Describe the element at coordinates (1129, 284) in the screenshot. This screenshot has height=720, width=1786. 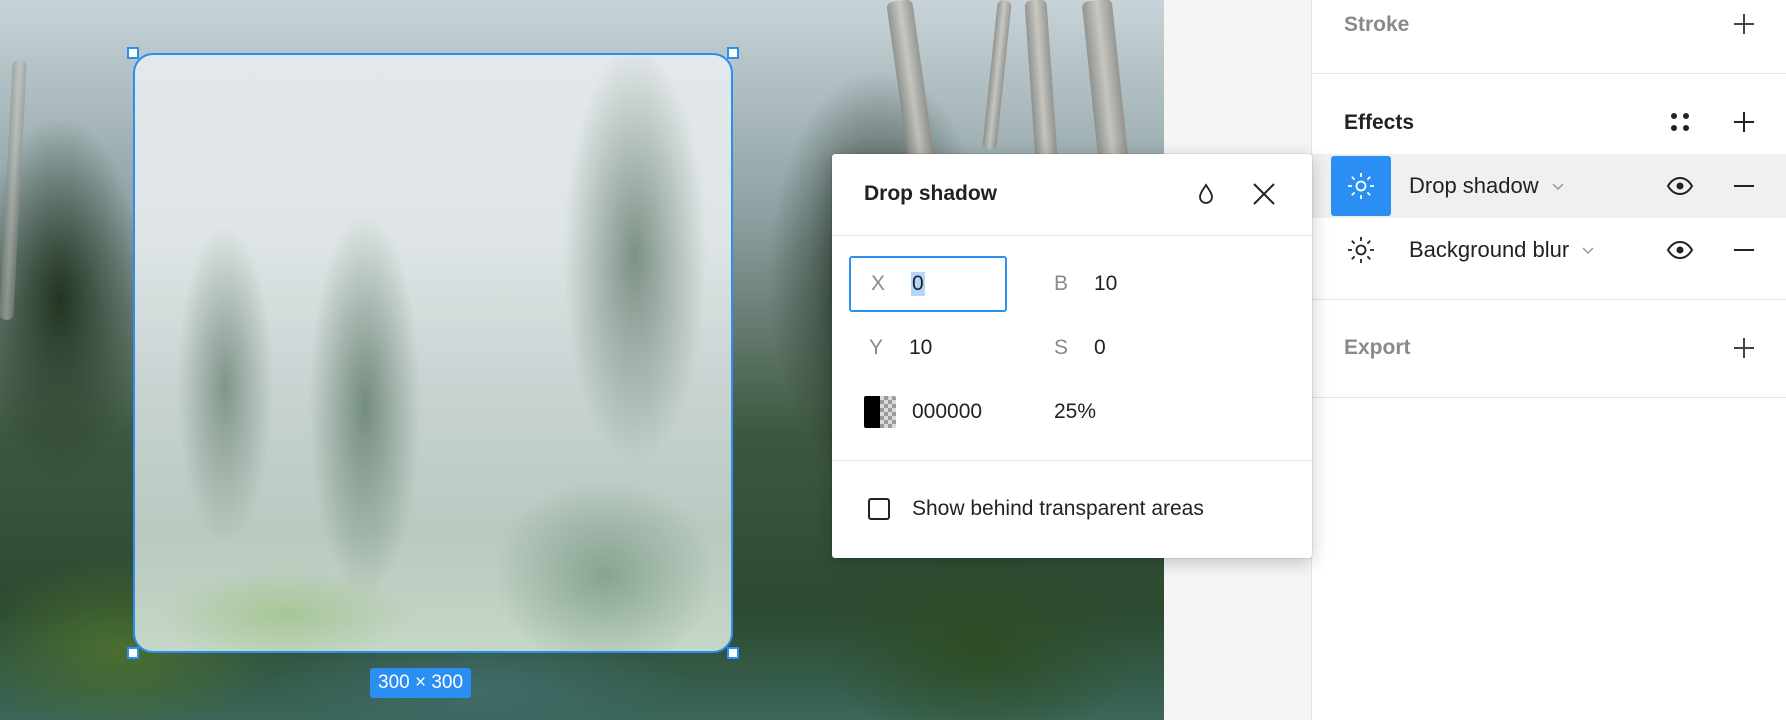
I see `shadow-blur-input: B 10` at that location.